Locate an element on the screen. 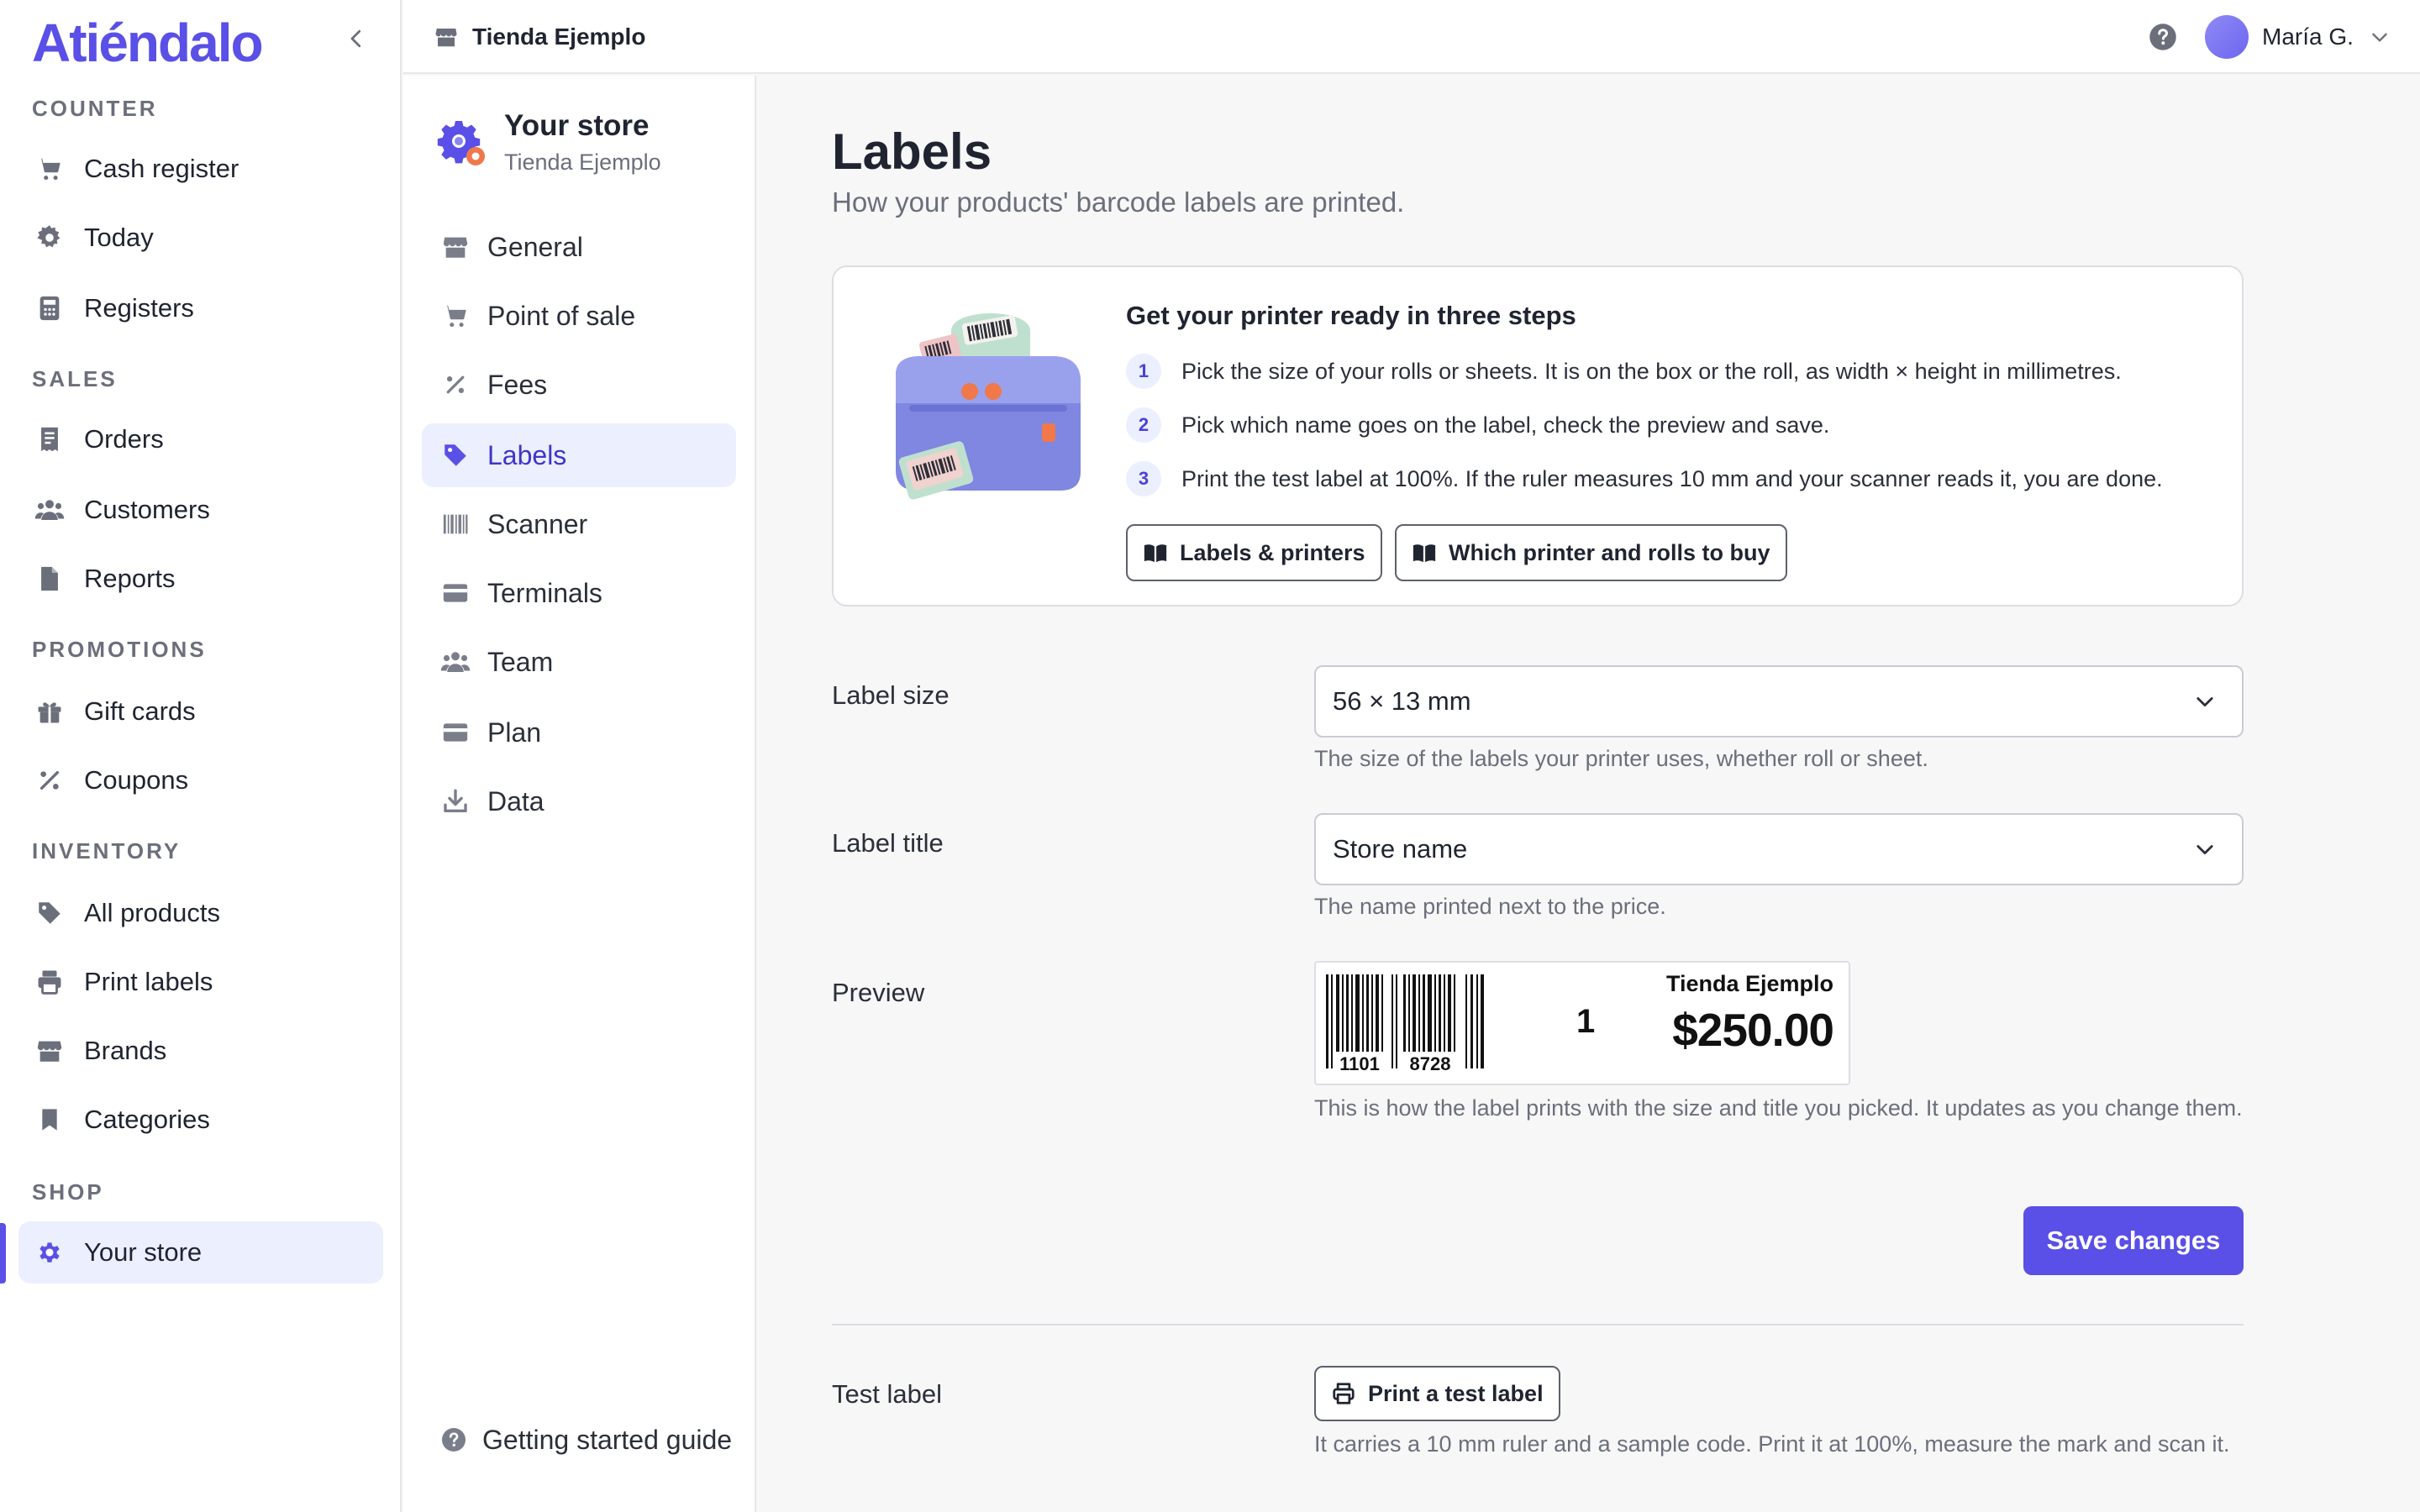  label-printer-illustration is located at coordinates (989, 406).